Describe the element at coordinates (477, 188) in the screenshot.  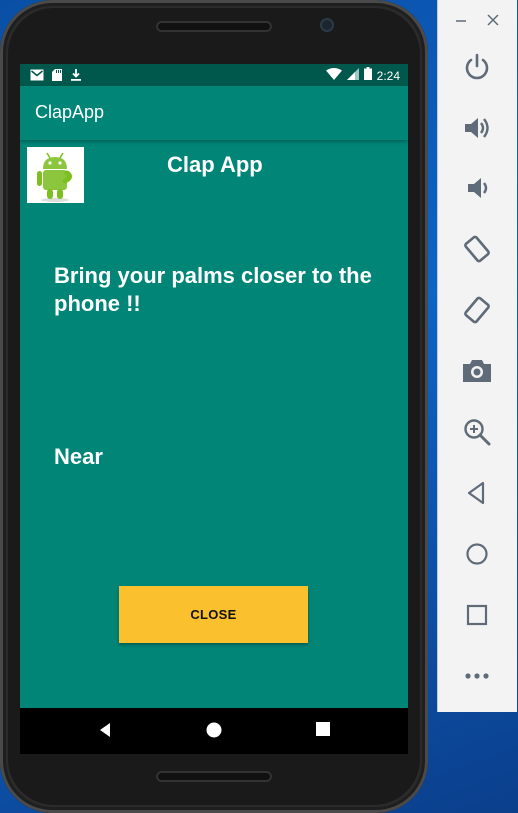
I see `volume-down-icon` at that location.